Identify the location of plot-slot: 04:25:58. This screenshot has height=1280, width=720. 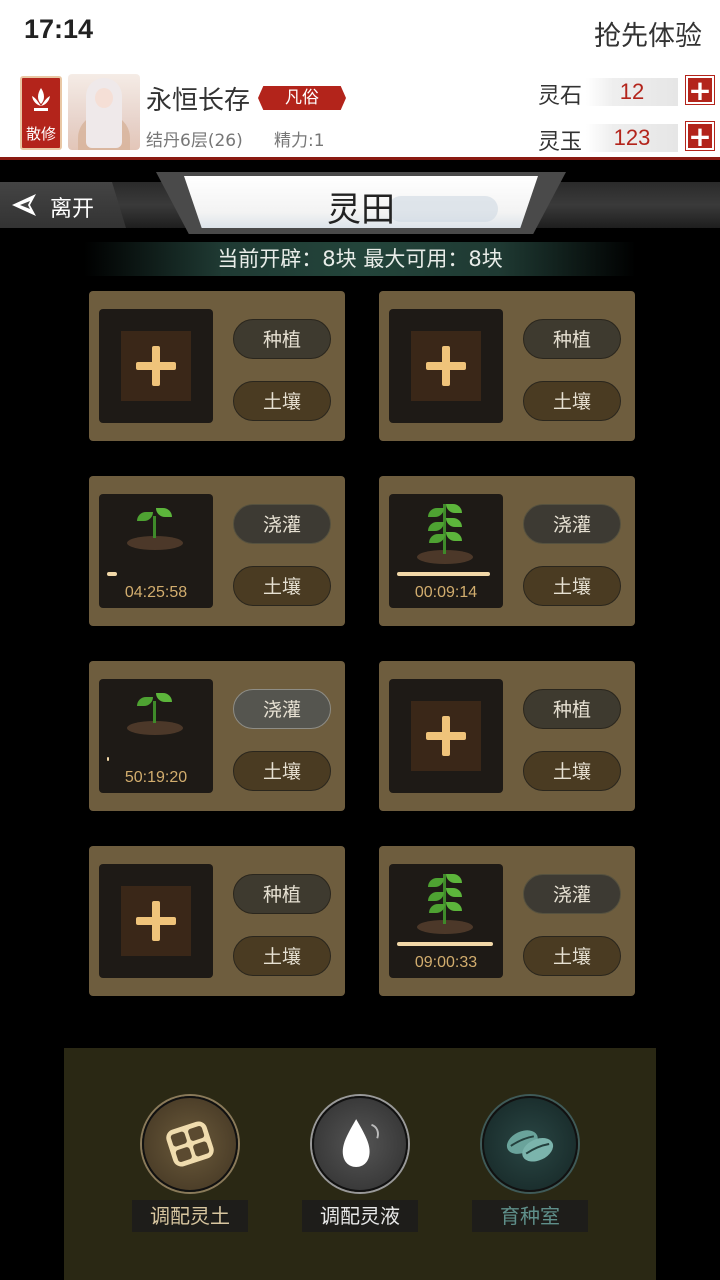
(156, 551).